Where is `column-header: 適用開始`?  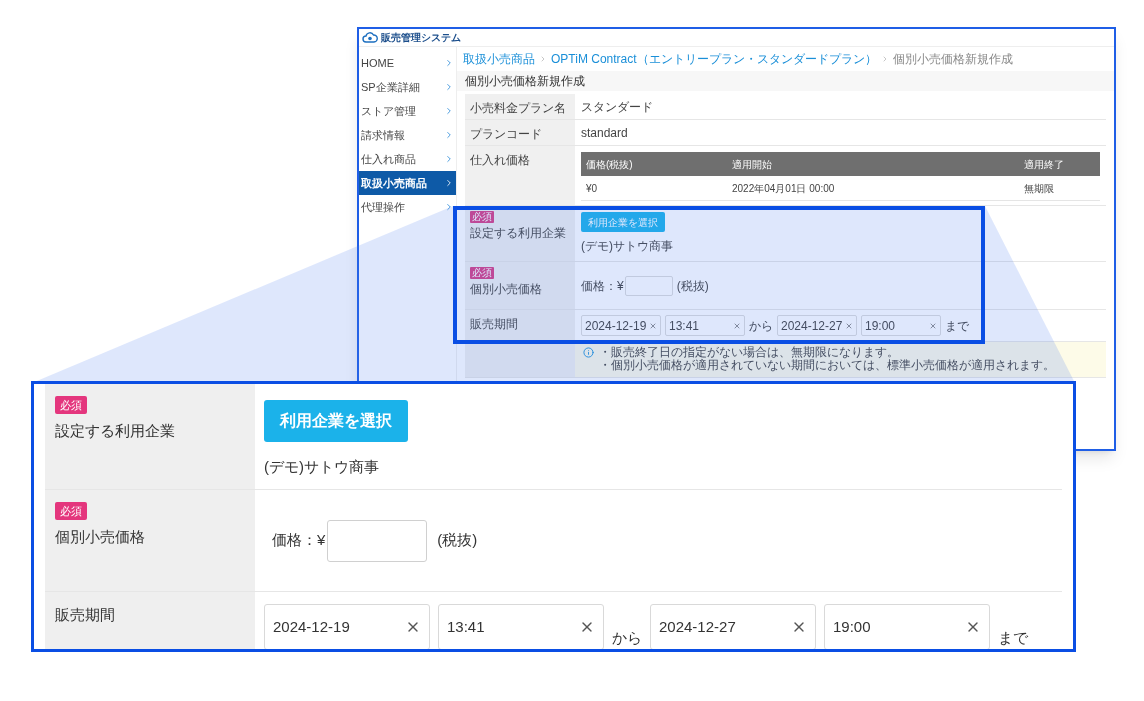
column-header: 適用開始 is located at coordinates (752, 164).